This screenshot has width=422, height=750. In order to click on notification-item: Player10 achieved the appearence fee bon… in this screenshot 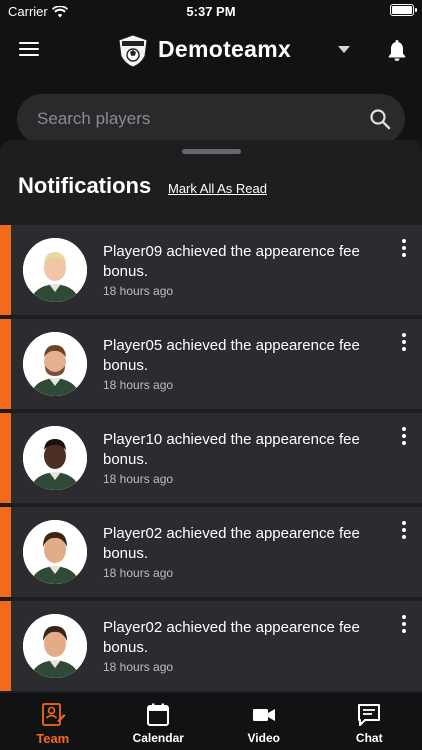, I will do `click(211, 458)`.